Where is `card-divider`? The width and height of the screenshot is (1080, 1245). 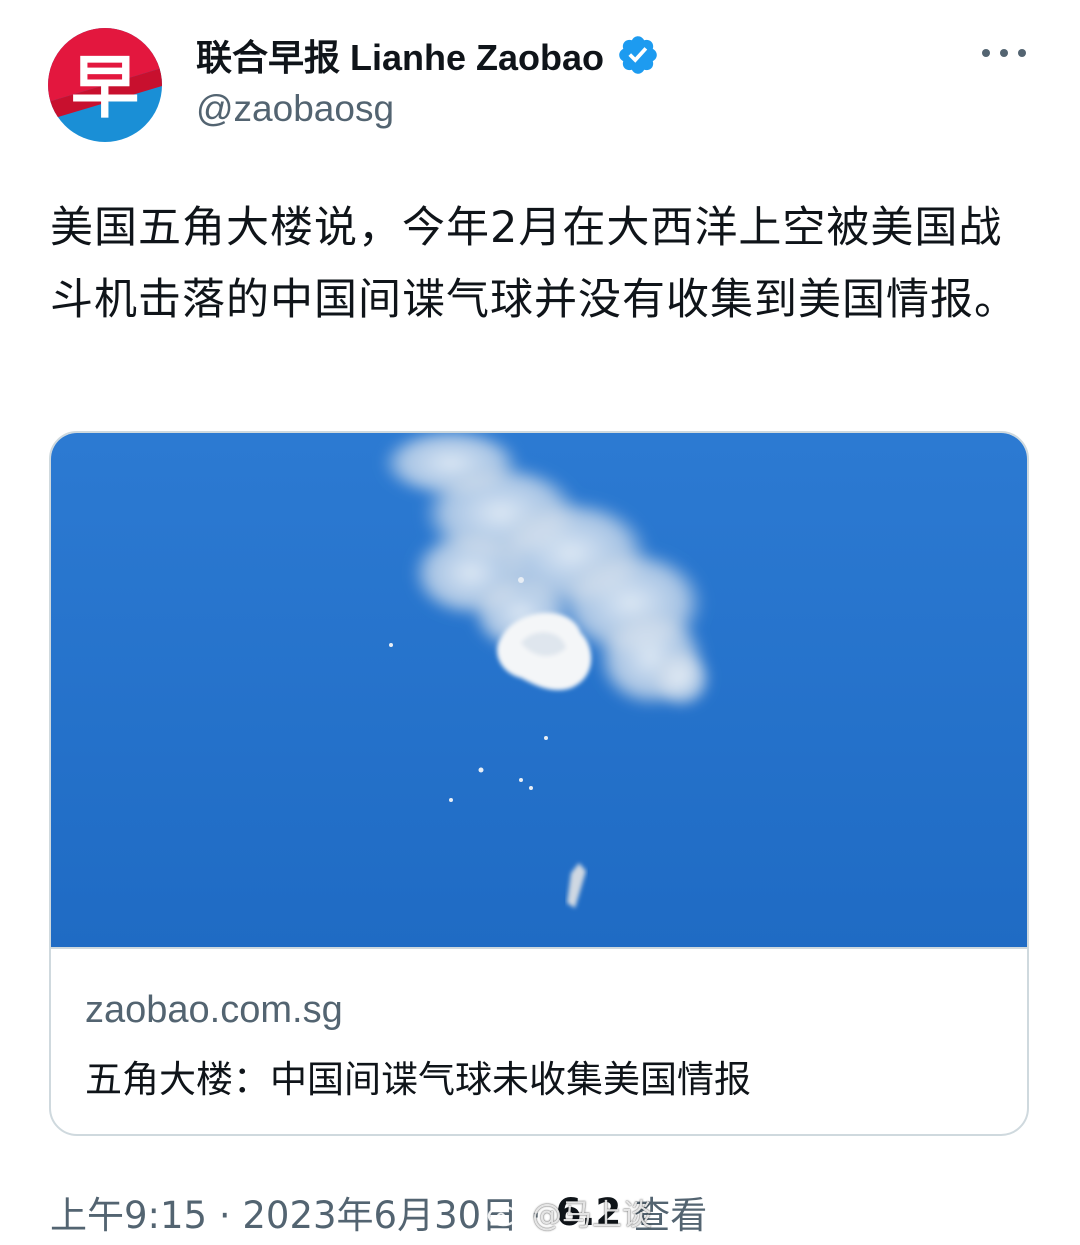
card-divider is located at coordinates (539, 948).